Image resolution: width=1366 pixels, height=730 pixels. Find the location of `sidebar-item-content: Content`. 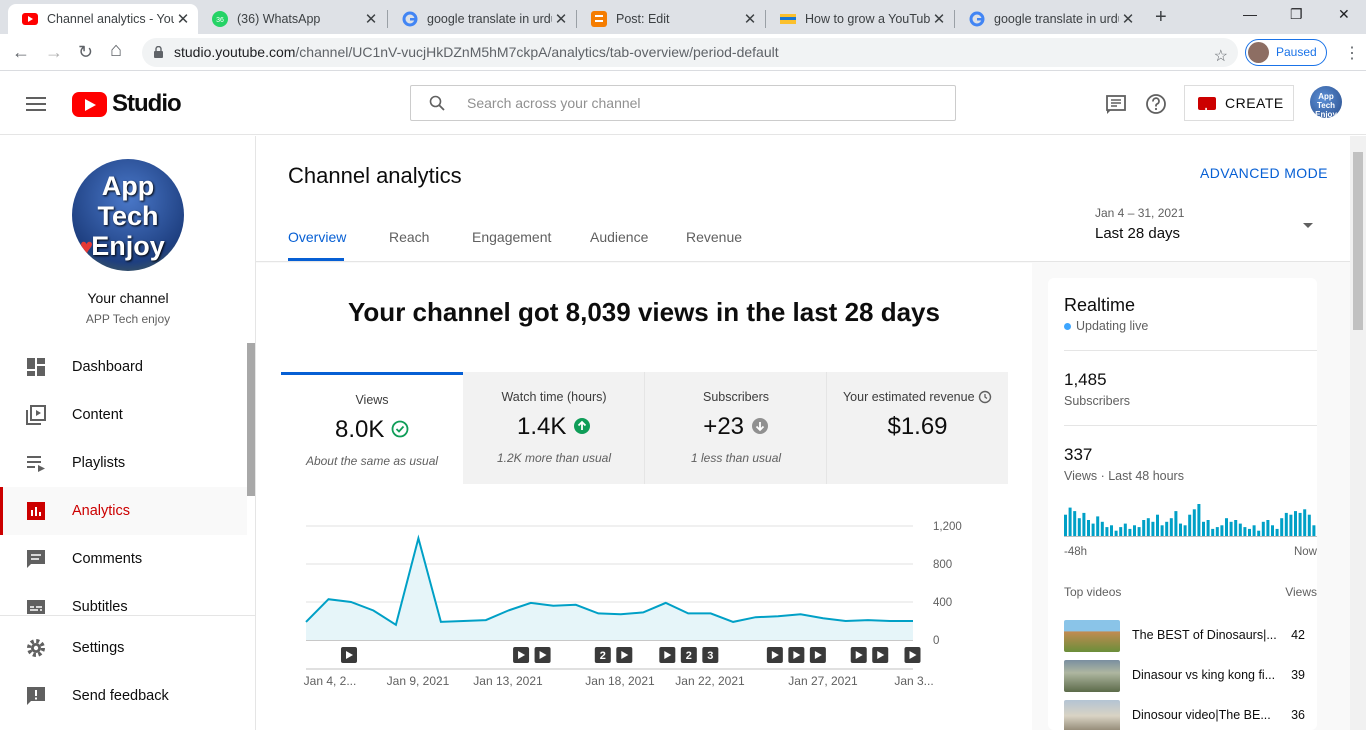

sidebar-item-content: Content is located at coordinates (123, 415).